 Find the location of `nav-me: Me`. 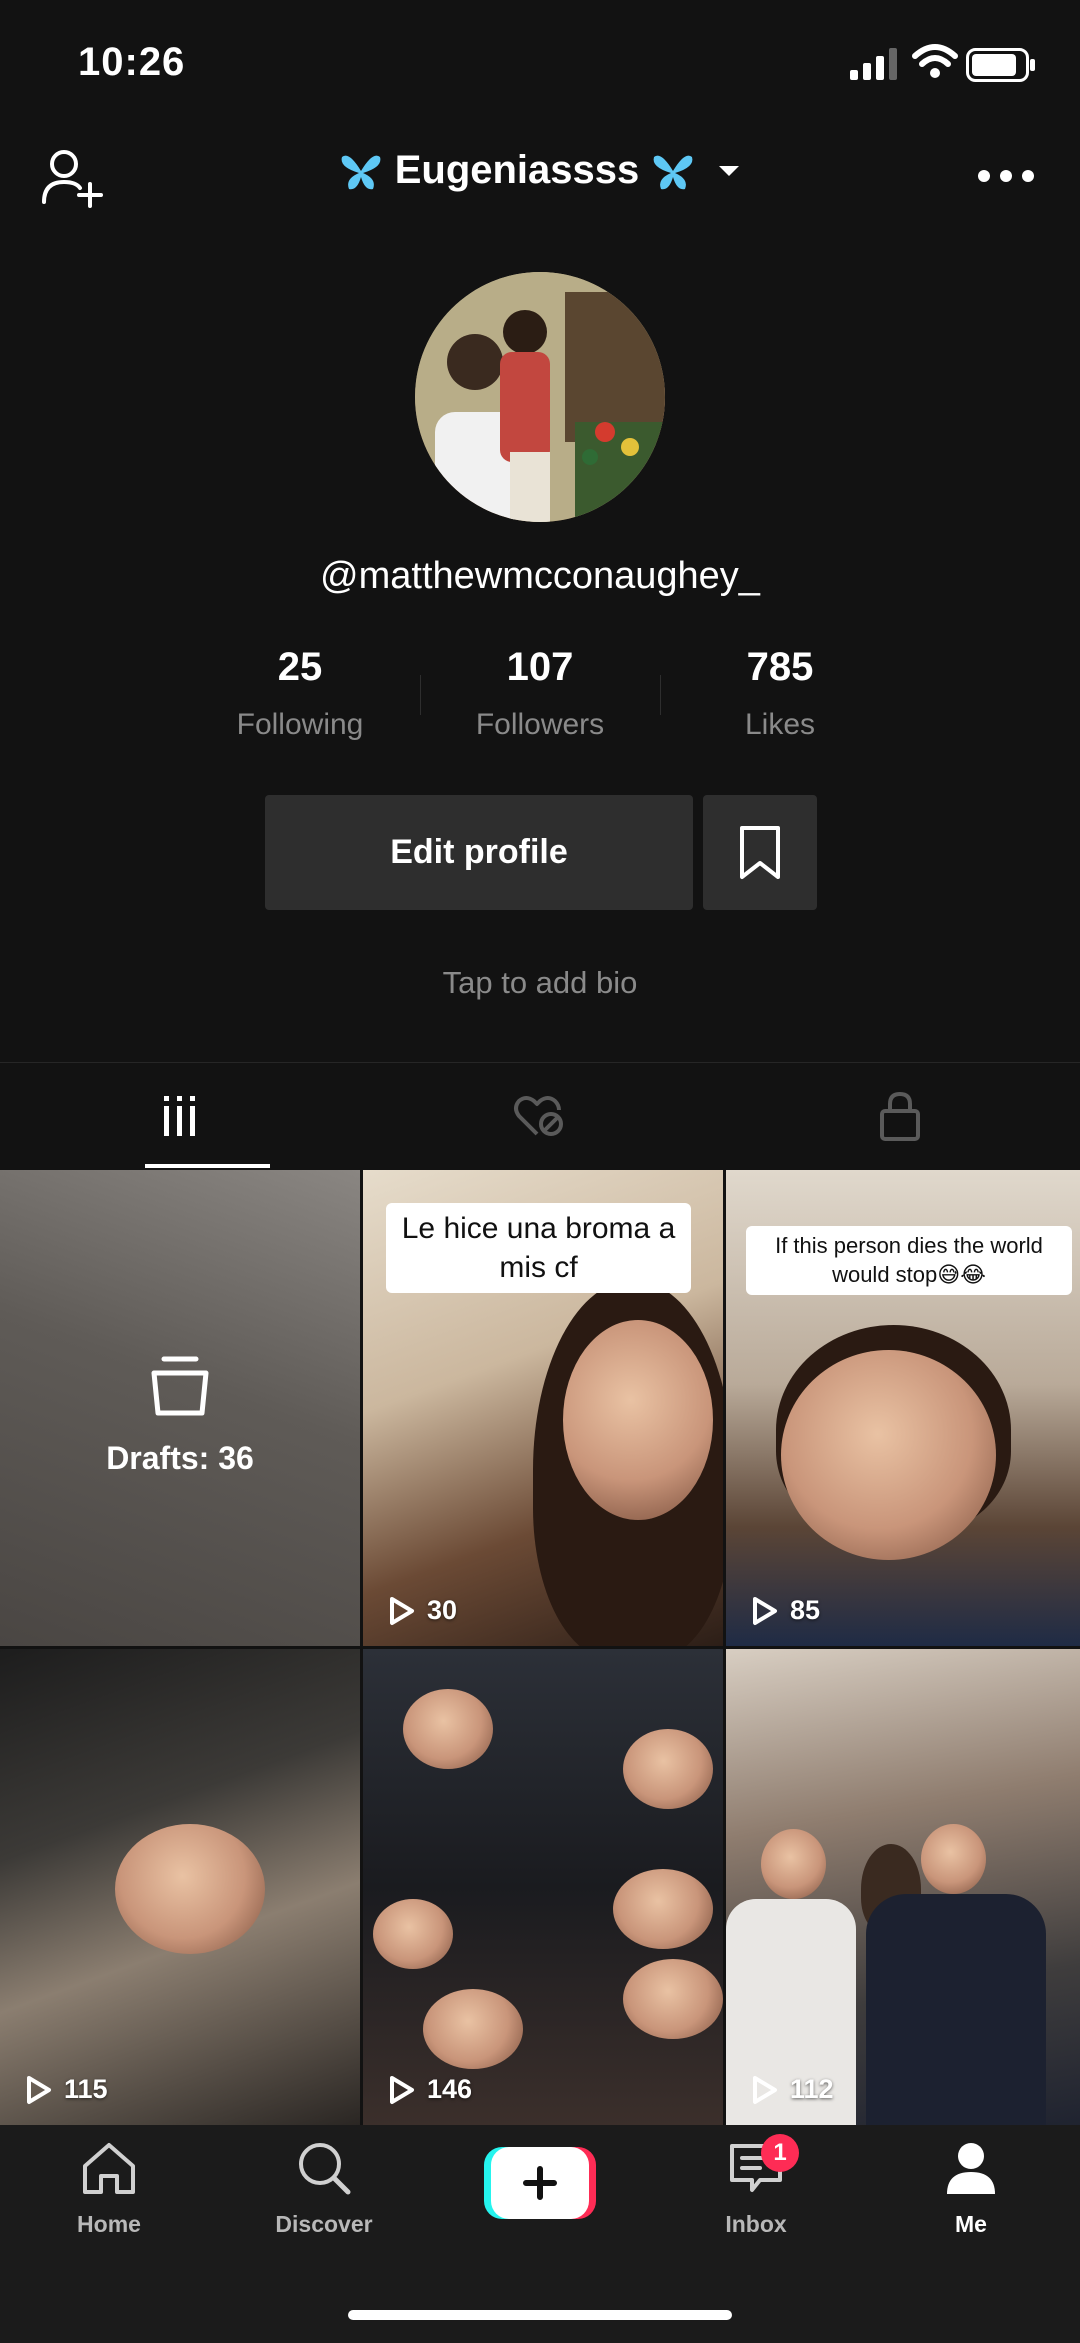

nav-me: Me is located at coordinates (971, 2189).